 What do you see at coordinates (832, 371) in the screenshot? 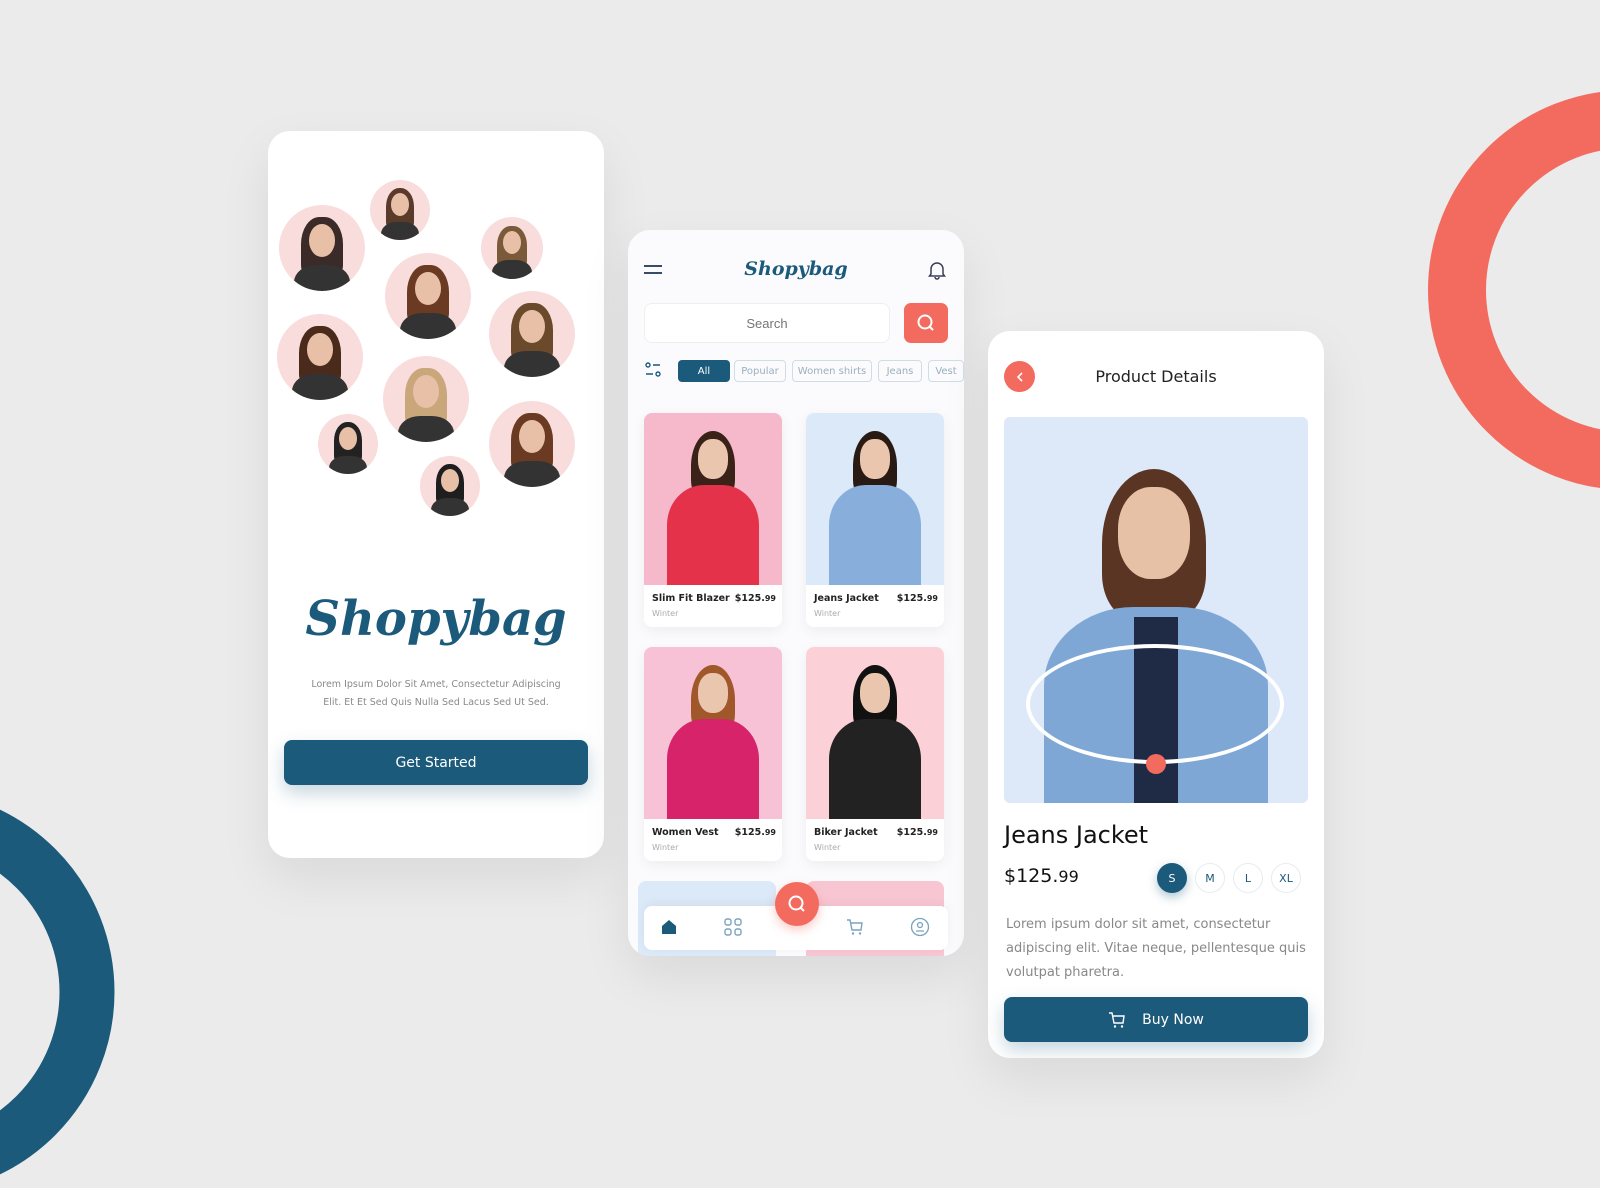
I see `category-chip: Women shirts` at bounding box center [832, 371].